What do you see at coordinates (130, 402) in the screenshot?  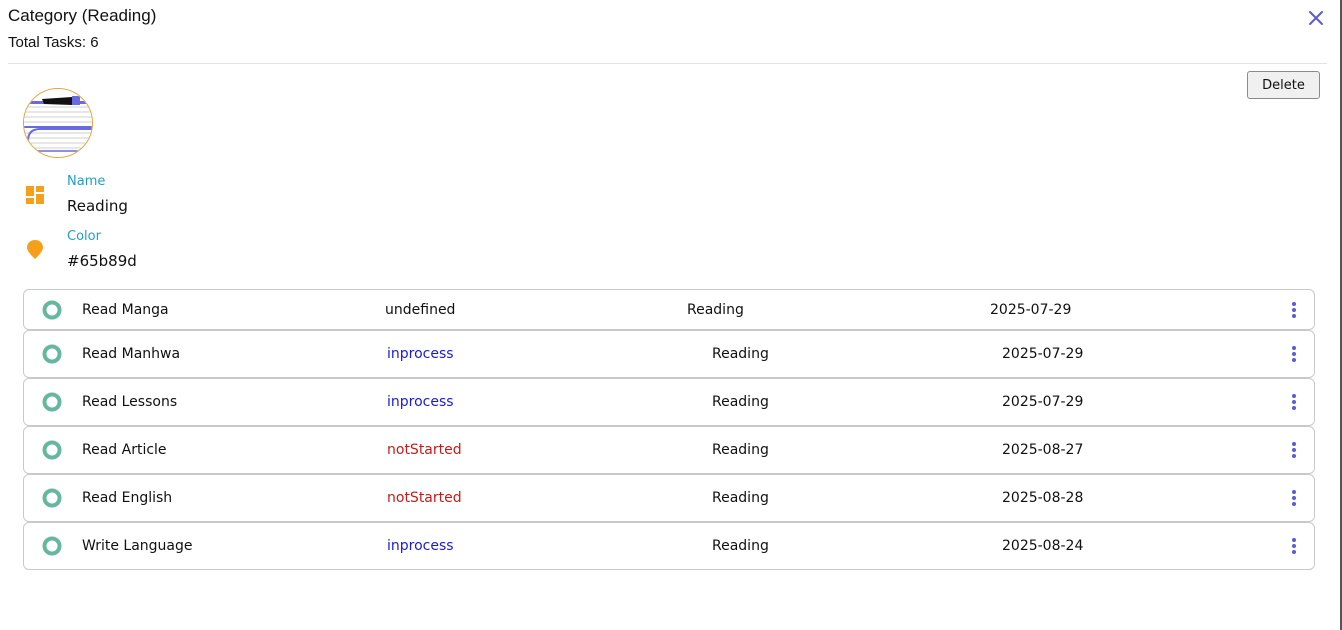 I see `task-name: Read Lessons` at bounding box center [130, 402].